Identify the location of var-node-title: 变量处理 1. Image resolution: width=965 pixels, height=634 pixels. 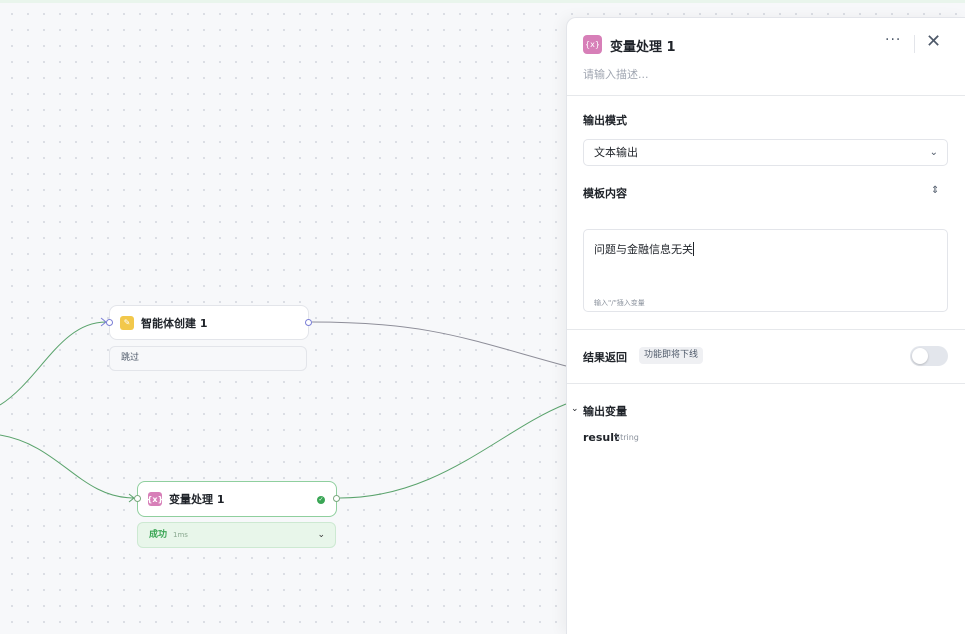
(197, 499).